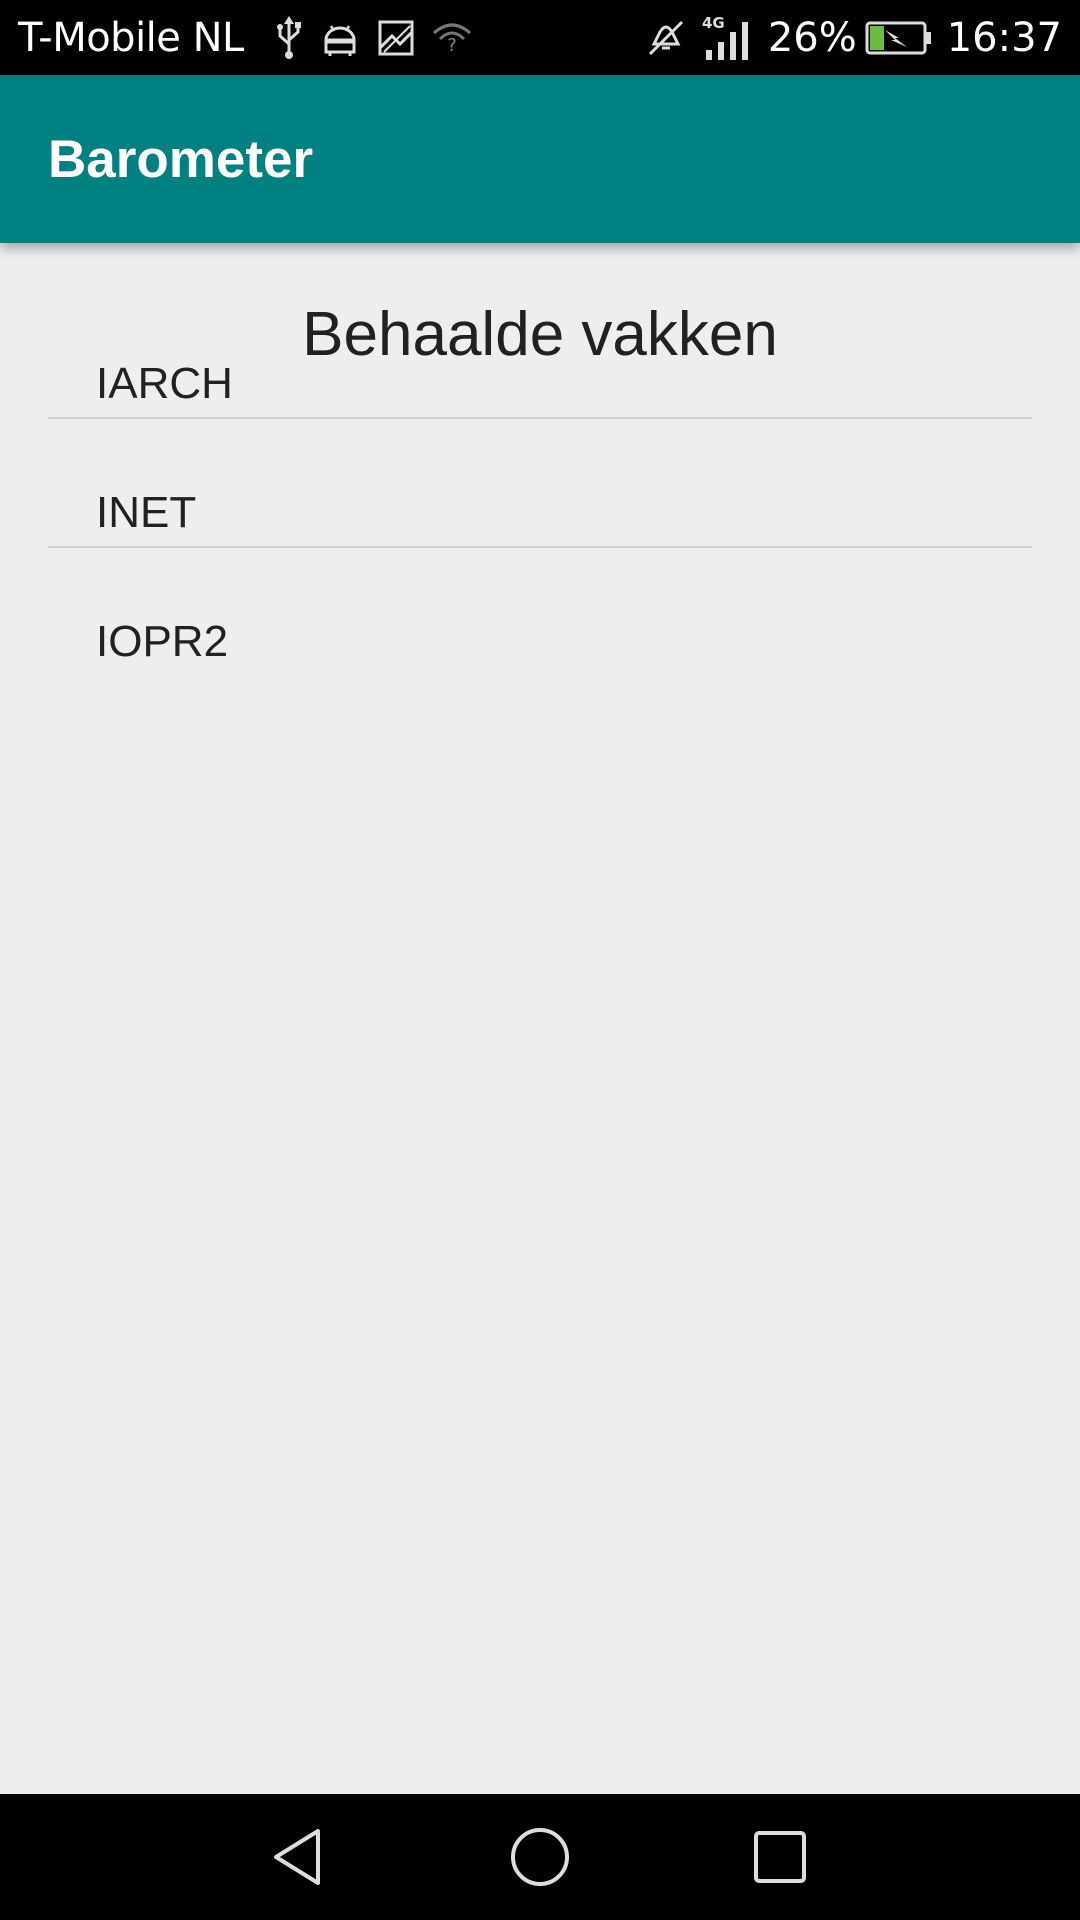  Describe the element at coordinates (540, 611) in the screenshot. I see `list-item: IOPR2` at that location.